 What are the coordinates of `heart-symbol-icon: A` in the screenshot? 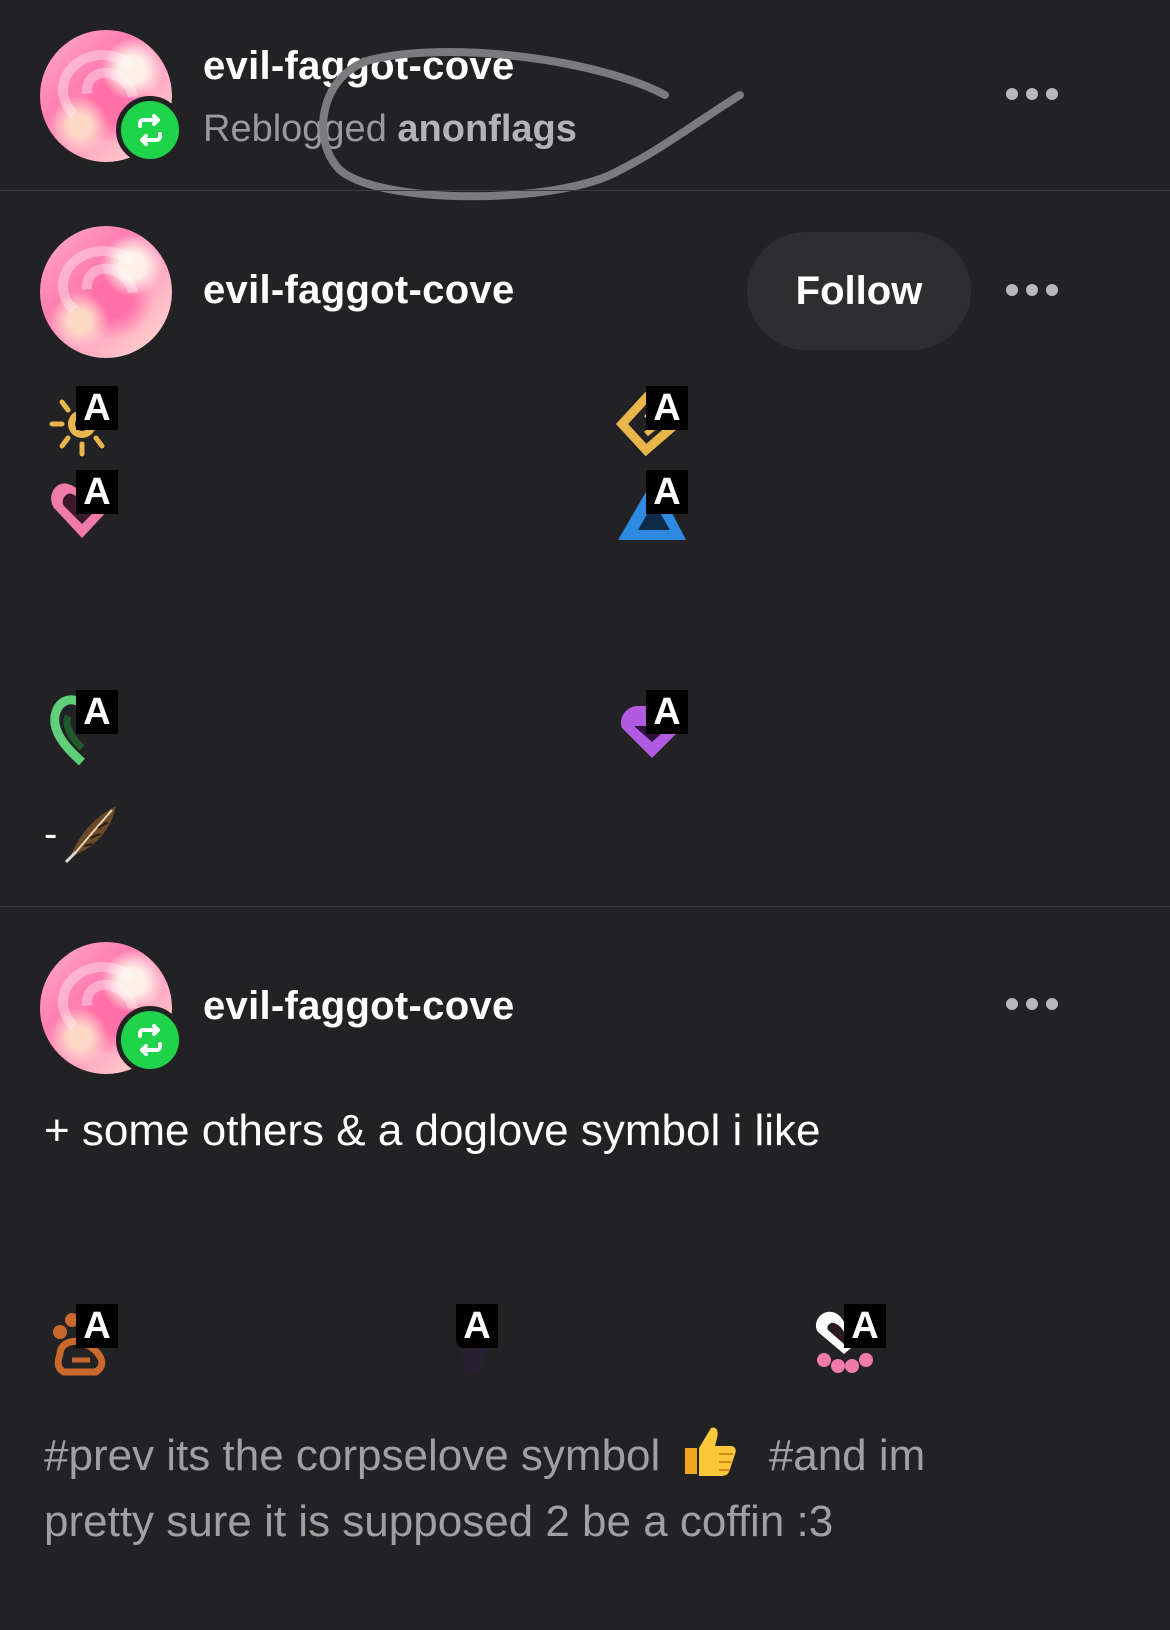 It's located at (83, 508).